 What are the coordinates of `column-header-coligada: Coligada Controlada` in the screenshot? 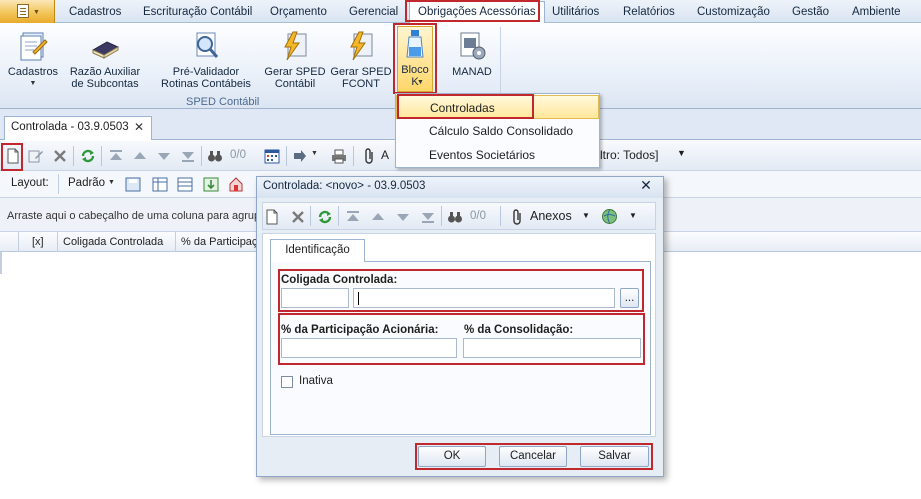 It's located at (113, 242).